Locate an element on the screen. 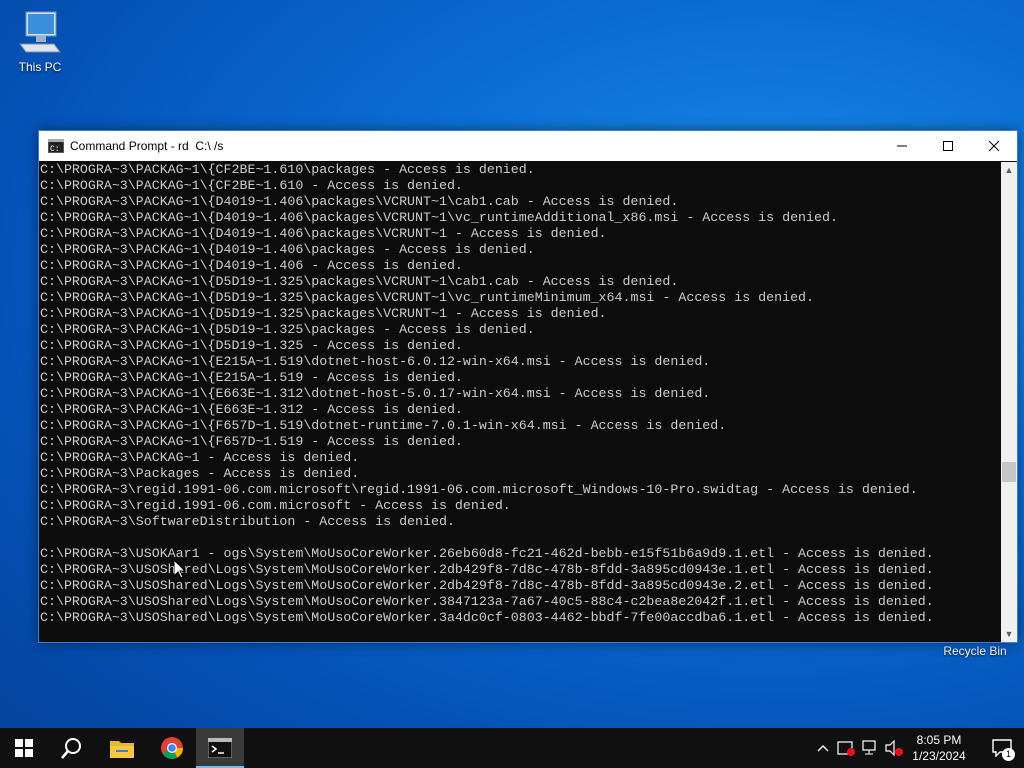 This screenshot has width=1024, height=768. close-icon is located at coordinates (994, 146).